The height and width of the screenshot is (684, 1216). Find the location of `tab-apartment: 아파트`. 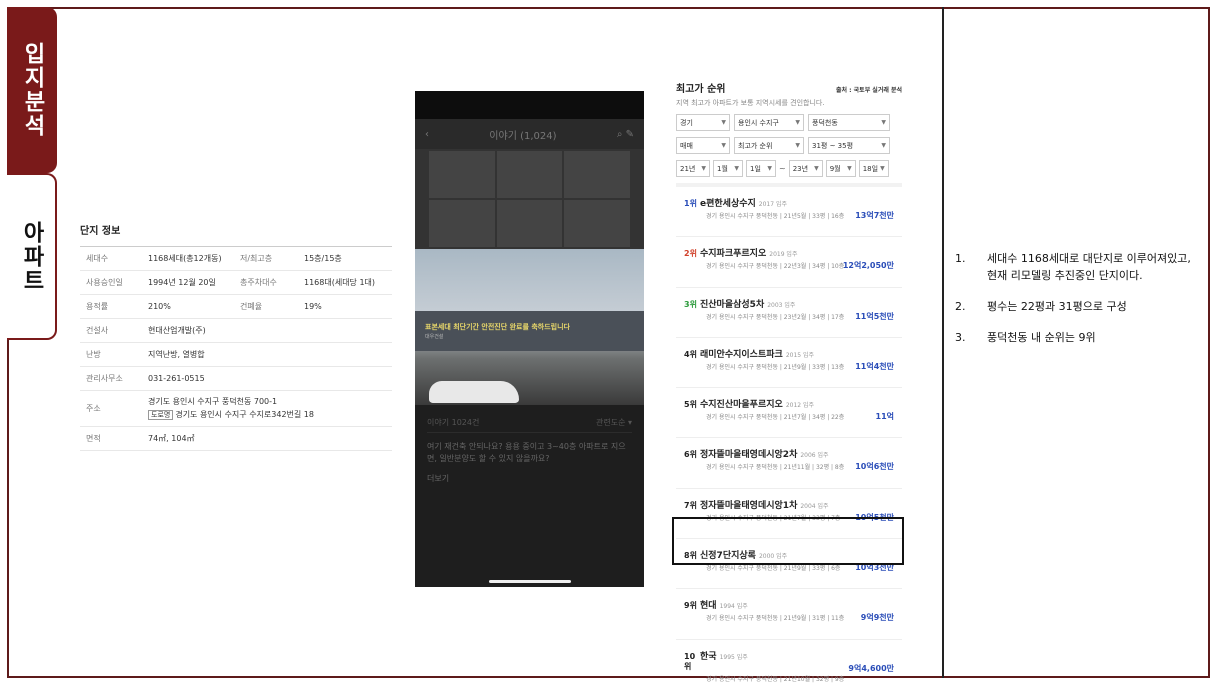

tab-apartment: 아파트 is located at coordinates (32, 256).